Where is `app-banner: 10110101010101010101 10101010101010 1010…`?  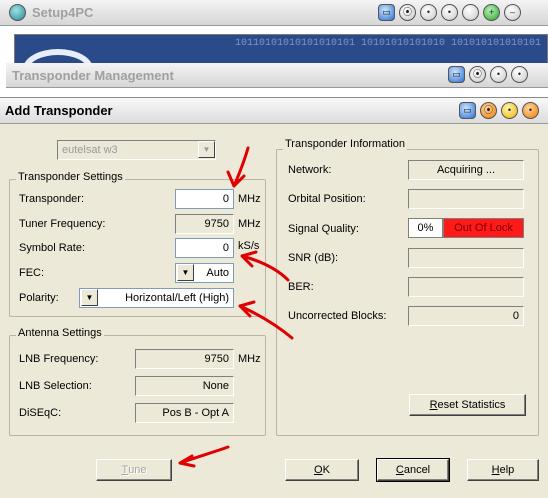 app-banner: 10110101010101010101 10101010101010 1010… is located at coordinates (281, 49).